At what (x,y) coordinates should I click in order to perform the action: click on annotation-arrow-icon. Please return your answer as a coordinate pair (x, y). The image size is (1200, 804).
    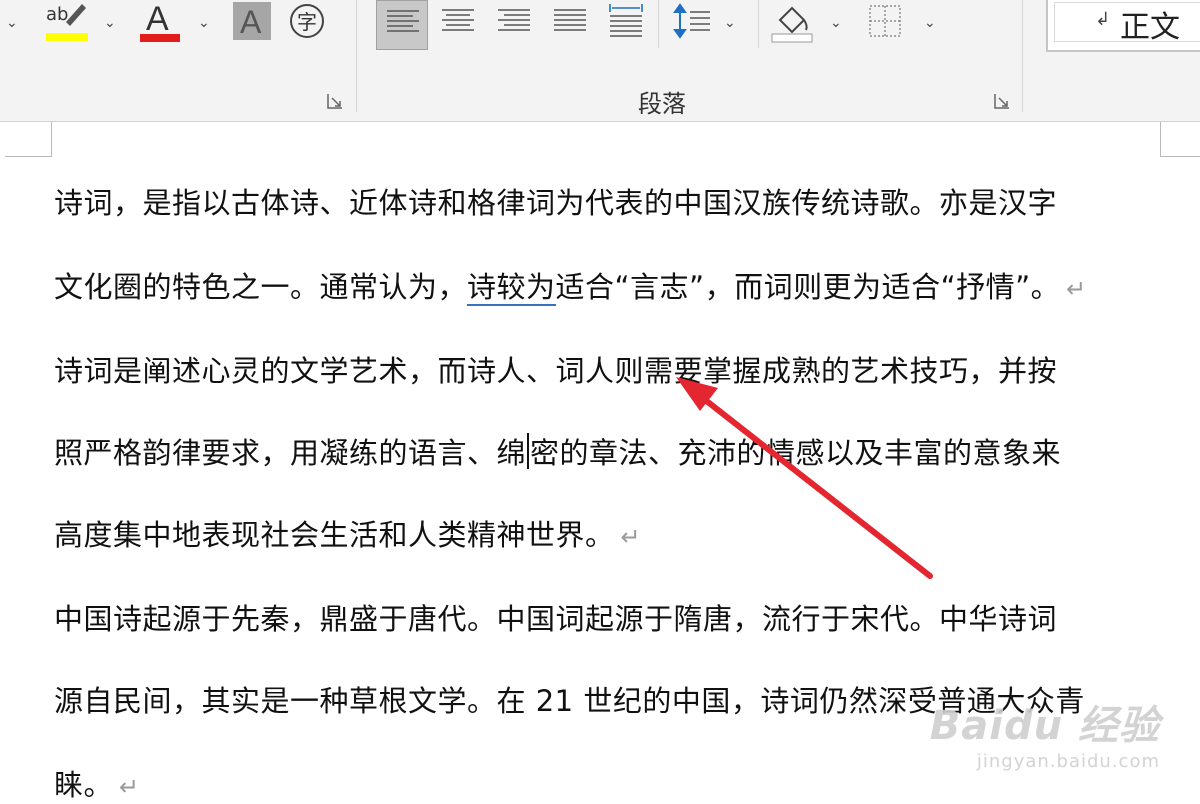
    Looking at the image, I should click on (804, 478).